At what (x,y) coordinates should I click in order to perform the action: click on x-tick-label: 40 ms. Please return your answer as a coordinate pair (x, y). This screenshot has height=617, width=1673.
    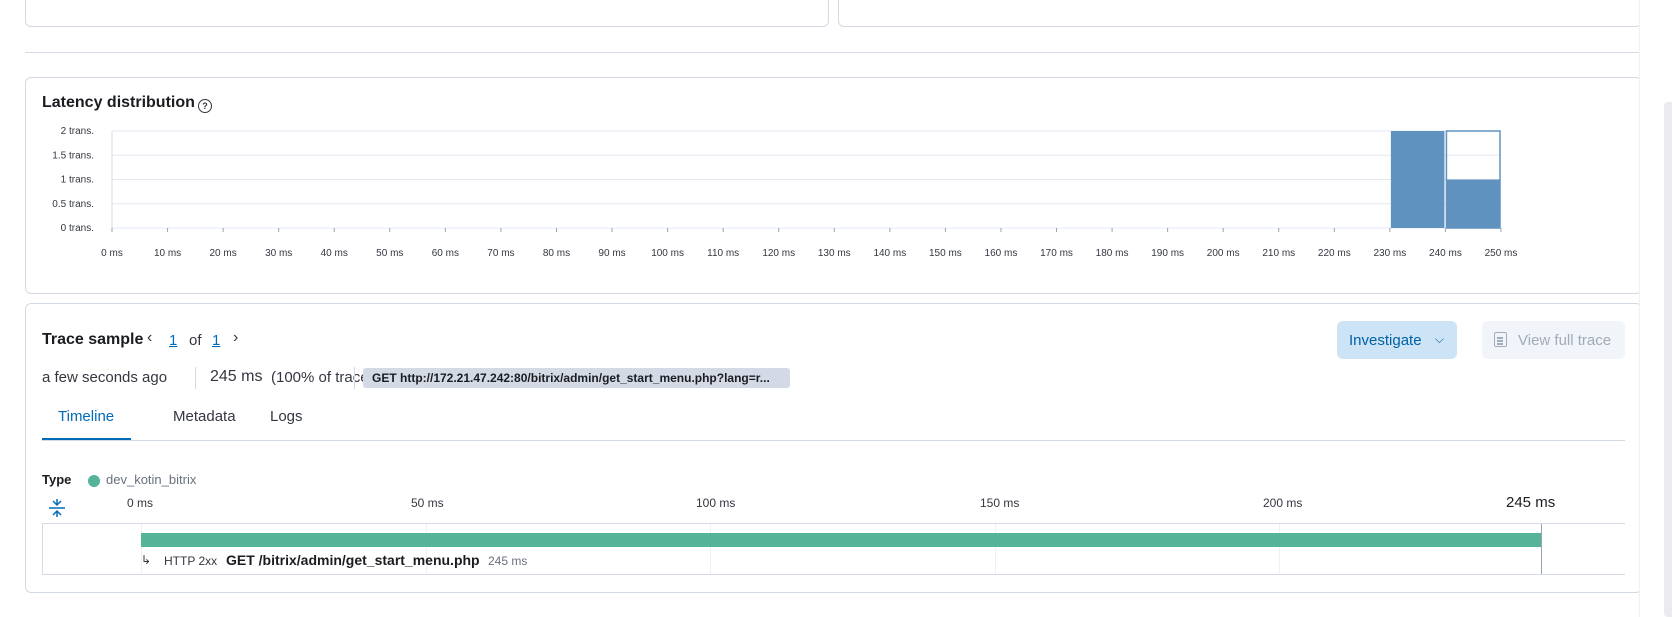
    Looking at the image, I should click on (334, 253).